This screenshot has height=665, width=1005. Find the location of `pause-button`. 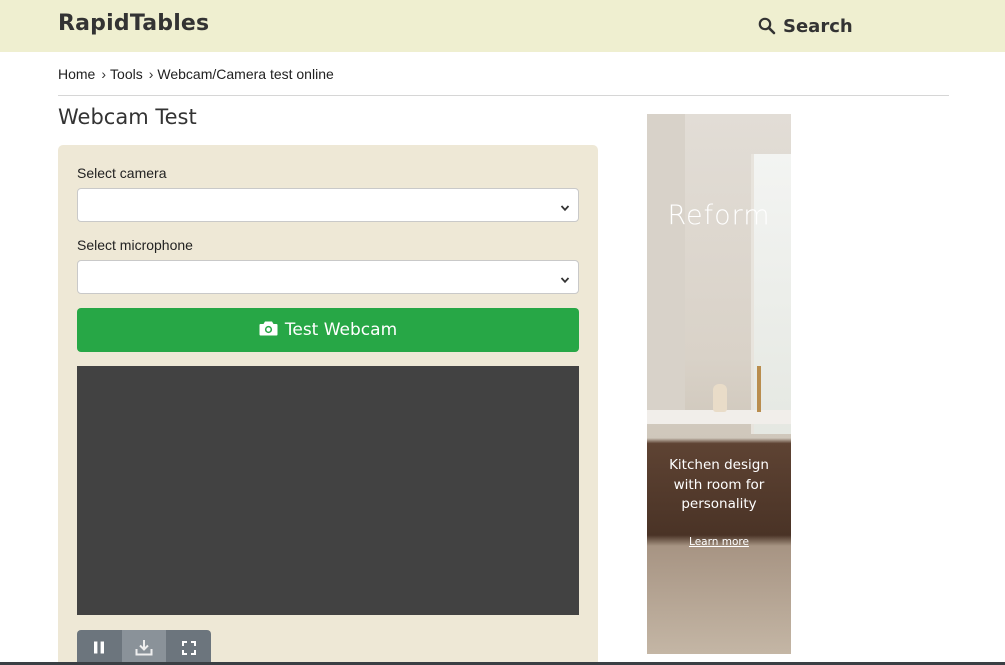

pause-button is located at coordinates (99, 647).